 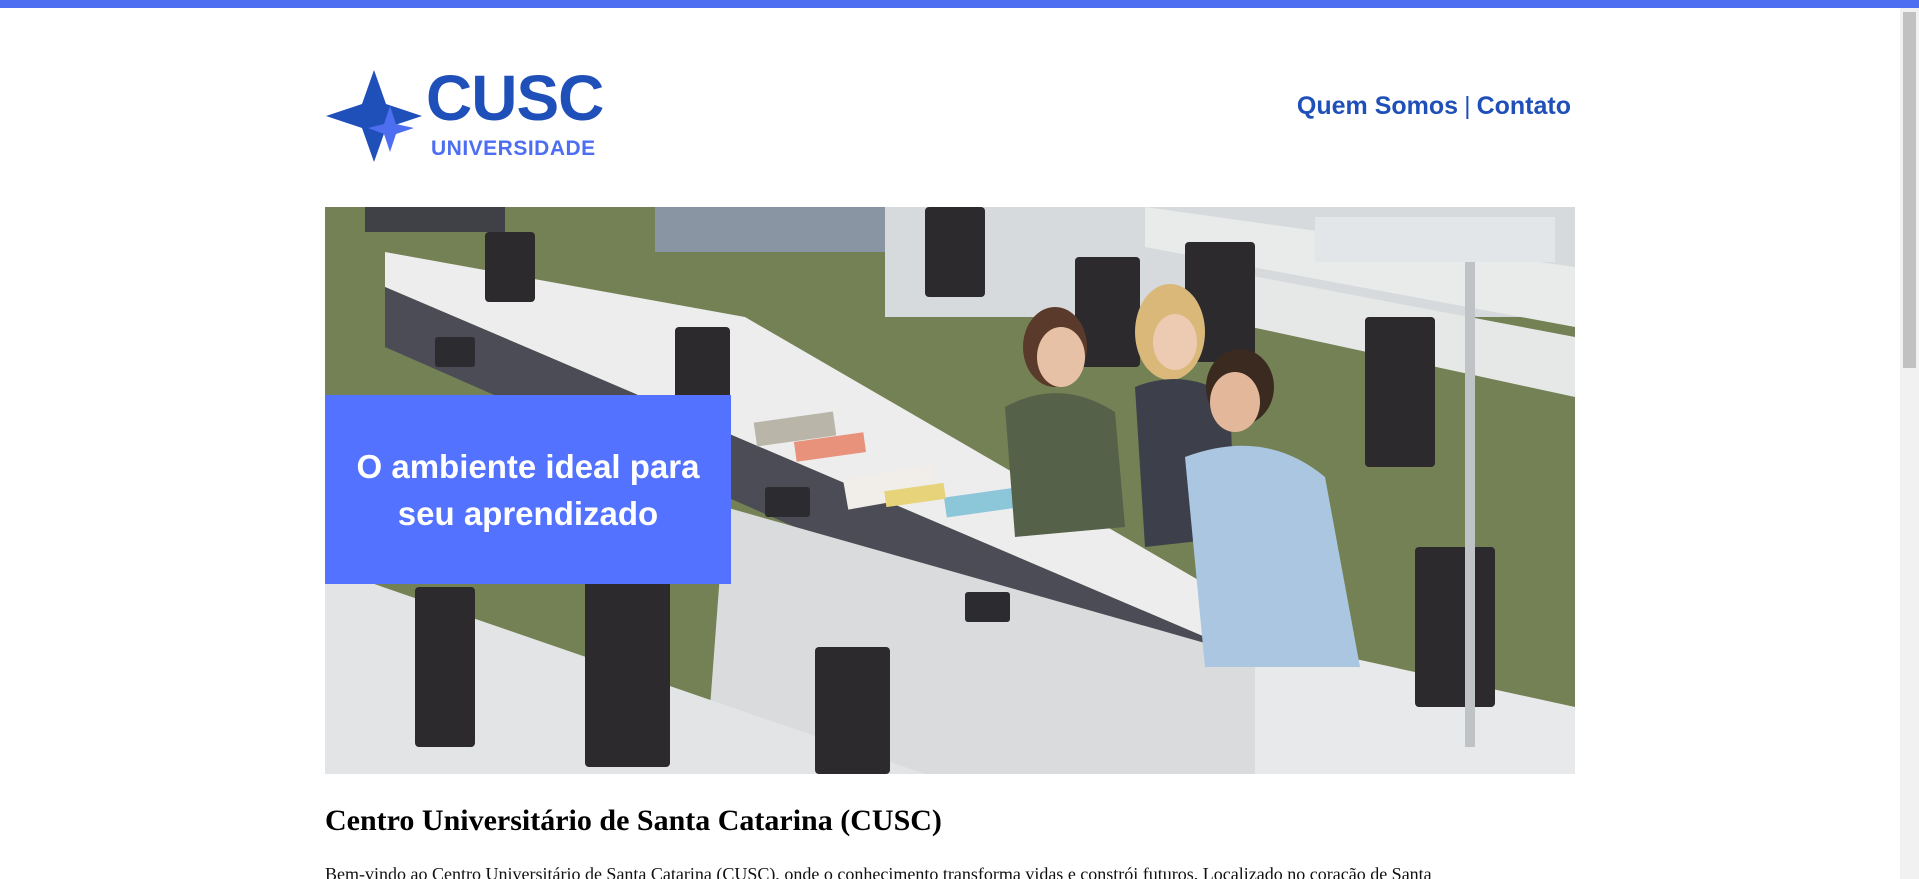 I want to click on nav-link-quem-somos: Quem Somos, so click(x=1377, y=106).